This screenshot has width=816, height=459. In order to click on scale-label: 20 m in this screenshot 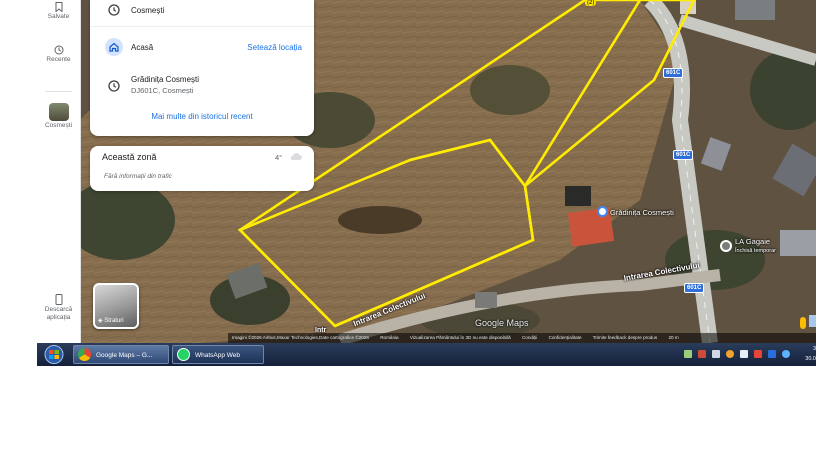, I will do `click(673, 337)`.